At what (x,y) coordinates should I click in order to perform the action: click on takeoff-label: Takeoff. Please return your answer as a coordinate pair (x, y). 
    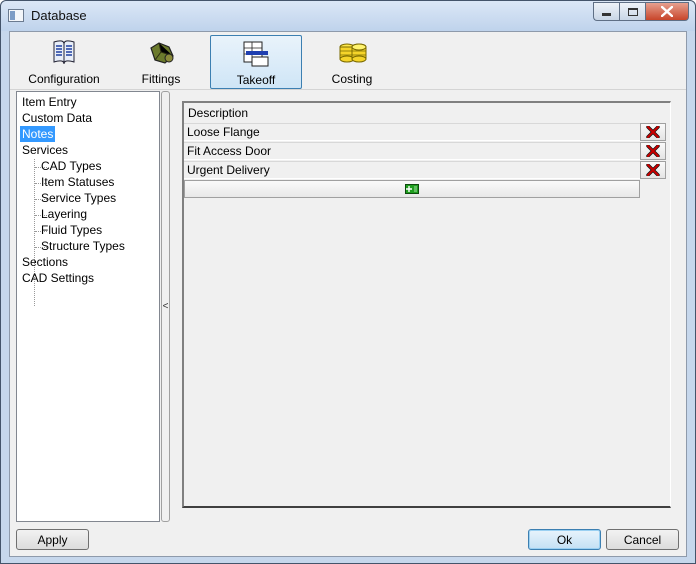
    Looking at the image, I should click on (256, 80).